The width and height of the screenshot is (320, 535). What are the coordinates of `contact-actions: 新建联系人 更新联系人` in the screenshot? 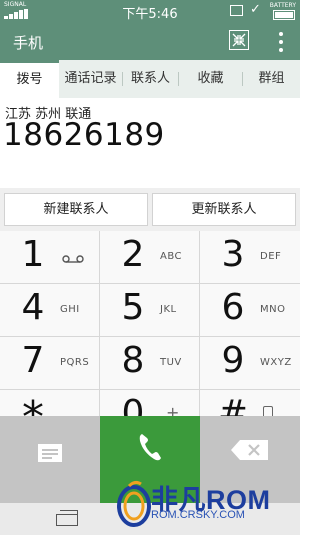 It's located at (150, 209).